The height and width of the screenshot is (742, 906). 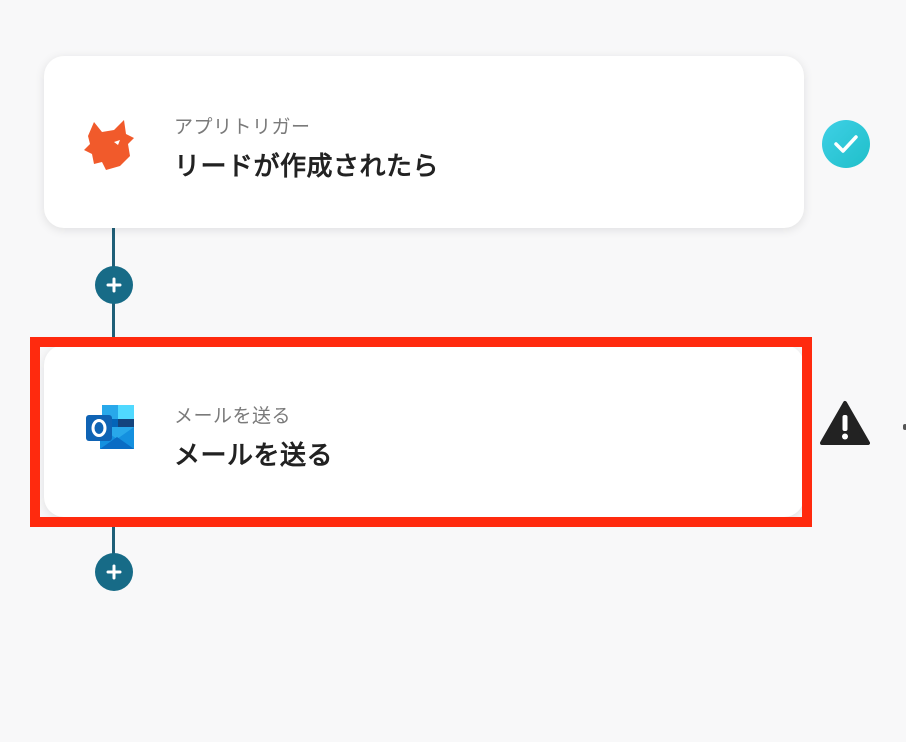 I want to click on step-subtitle: アプリトリガー, so click(x=242, y=127).